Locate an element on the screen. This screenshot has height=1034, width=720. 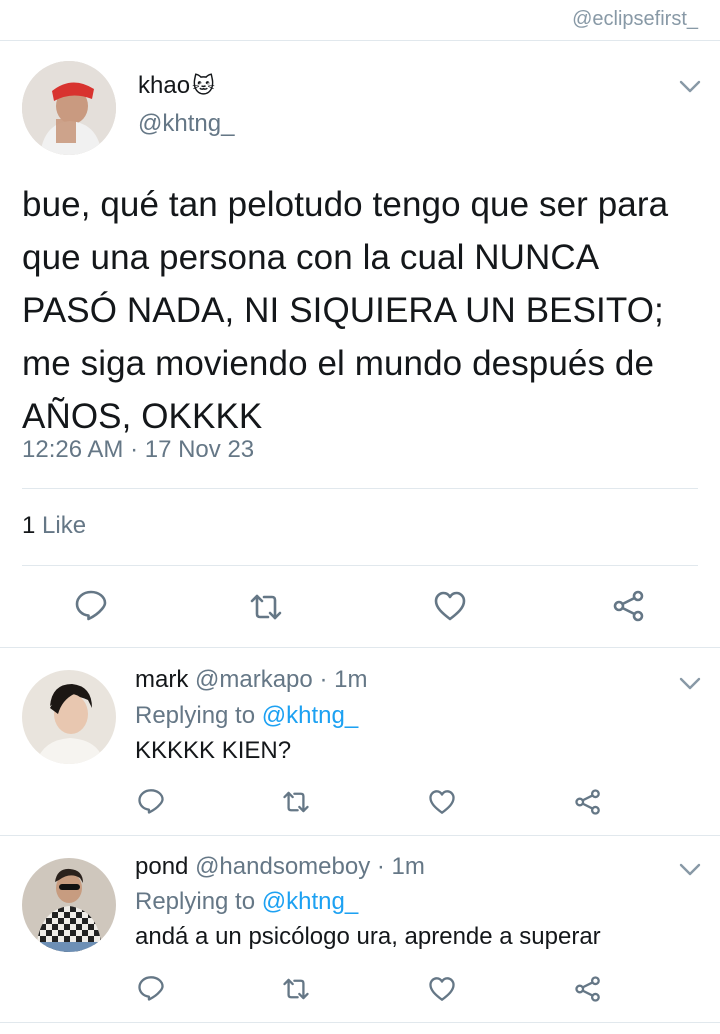
tweet-timestamp: 12:26 AM · 17 Nov 23 is located at coordinates (138, 450).